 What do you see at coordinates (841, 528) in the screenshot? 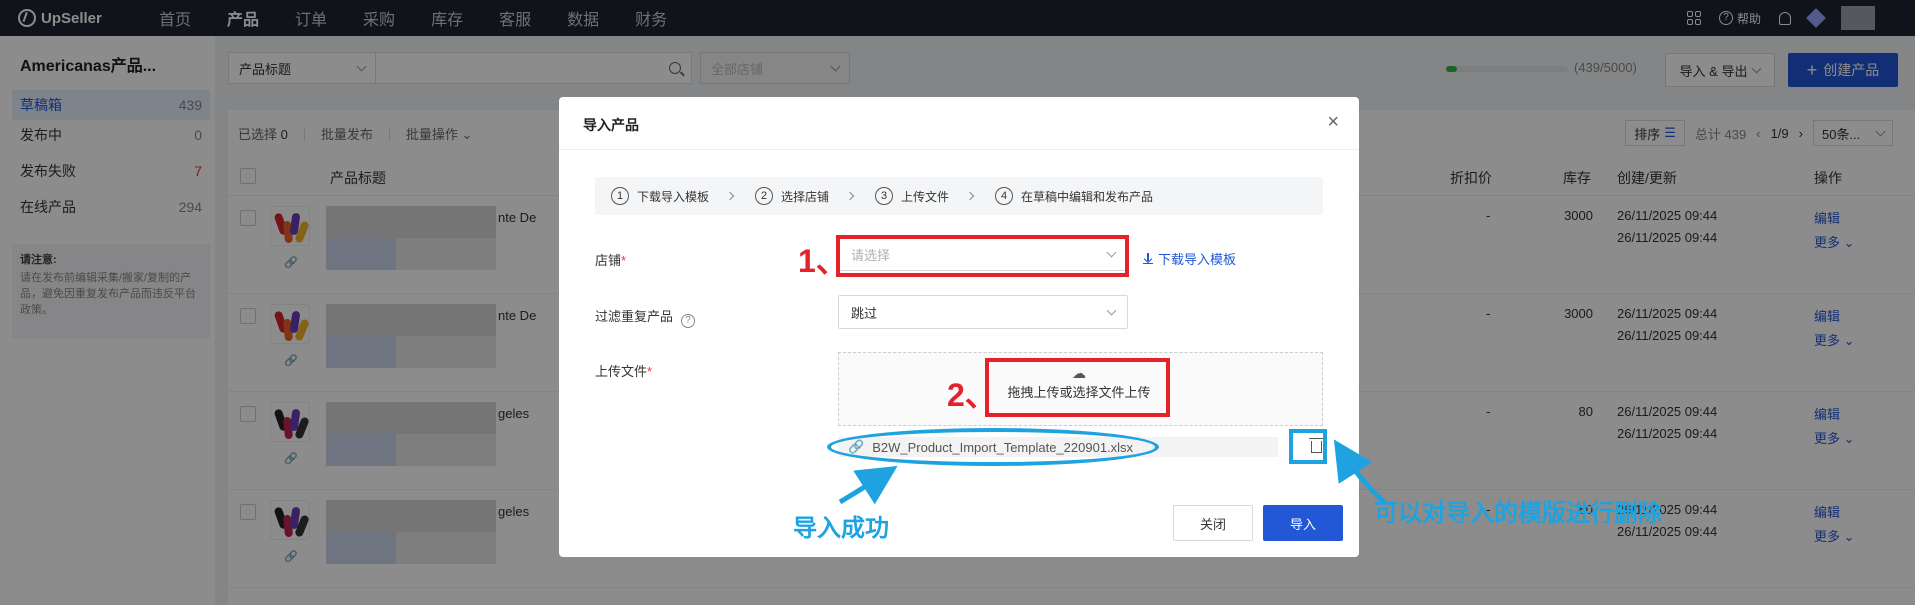
I see `annotation-import-success: 导入成功` at bounding box center [841, 528].